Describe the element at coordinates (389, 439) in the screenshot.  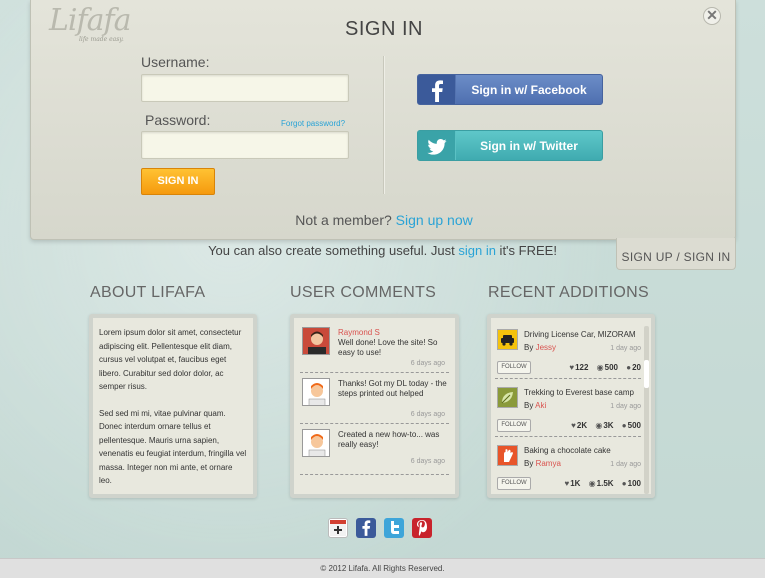
I see `comment-text: Created a new how-to... was really easy!` at that location.